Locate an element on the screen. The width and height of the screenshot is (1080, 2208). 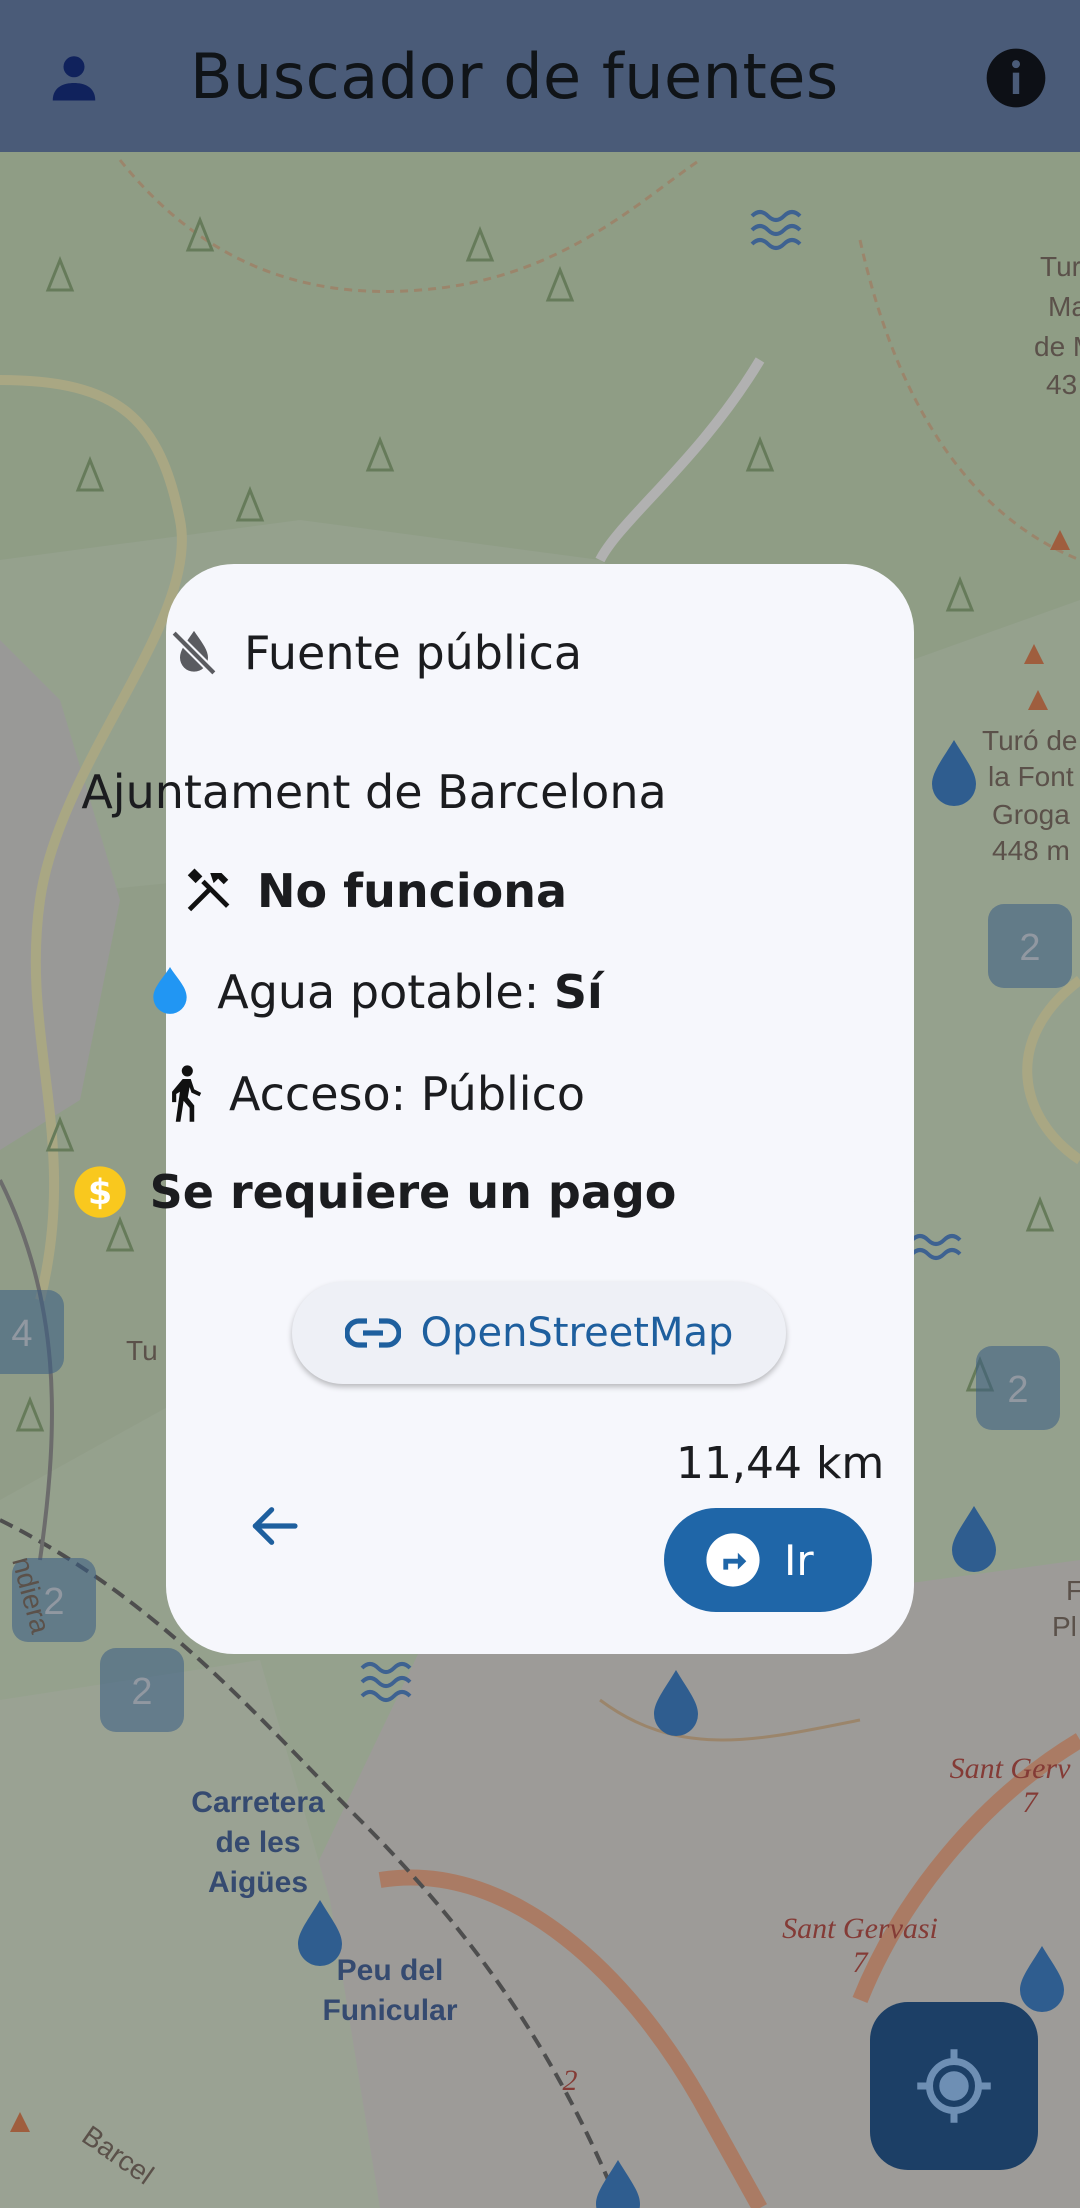
access-label: Acceso: Público is located at coordinates (407, 1094).